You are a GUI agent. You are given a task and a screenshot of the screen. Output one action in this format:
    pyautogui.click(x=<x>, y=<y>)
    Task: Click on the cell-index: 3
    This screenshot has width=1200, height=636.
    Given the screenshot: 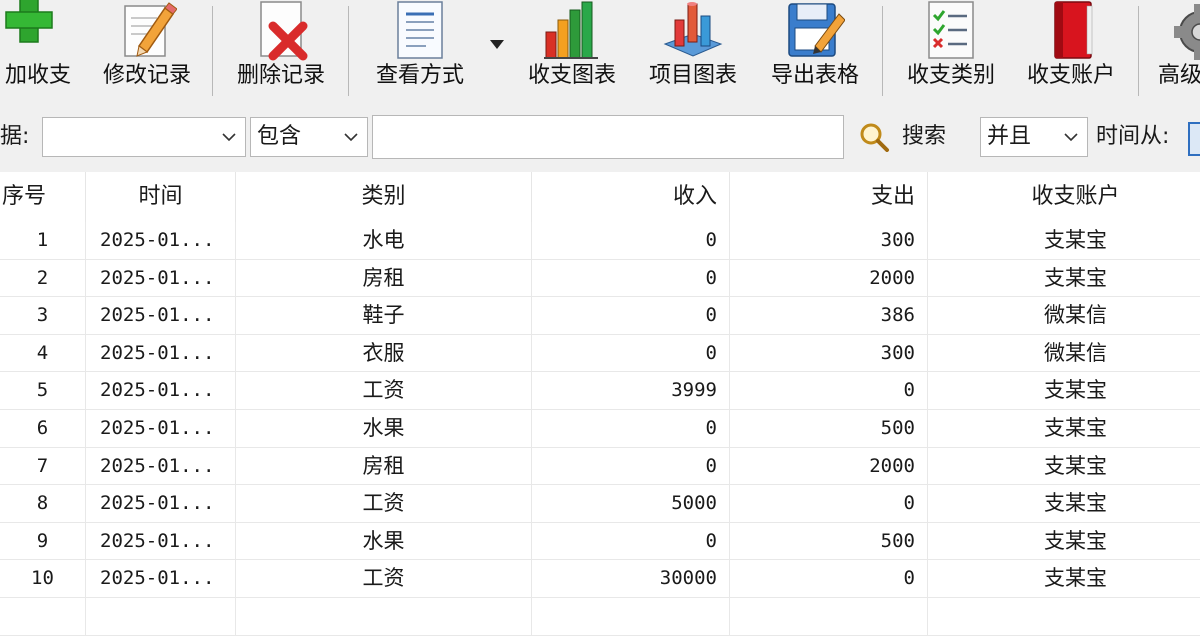 What is the action you would take?
    pyautogui.click(x=43, y=316)
    